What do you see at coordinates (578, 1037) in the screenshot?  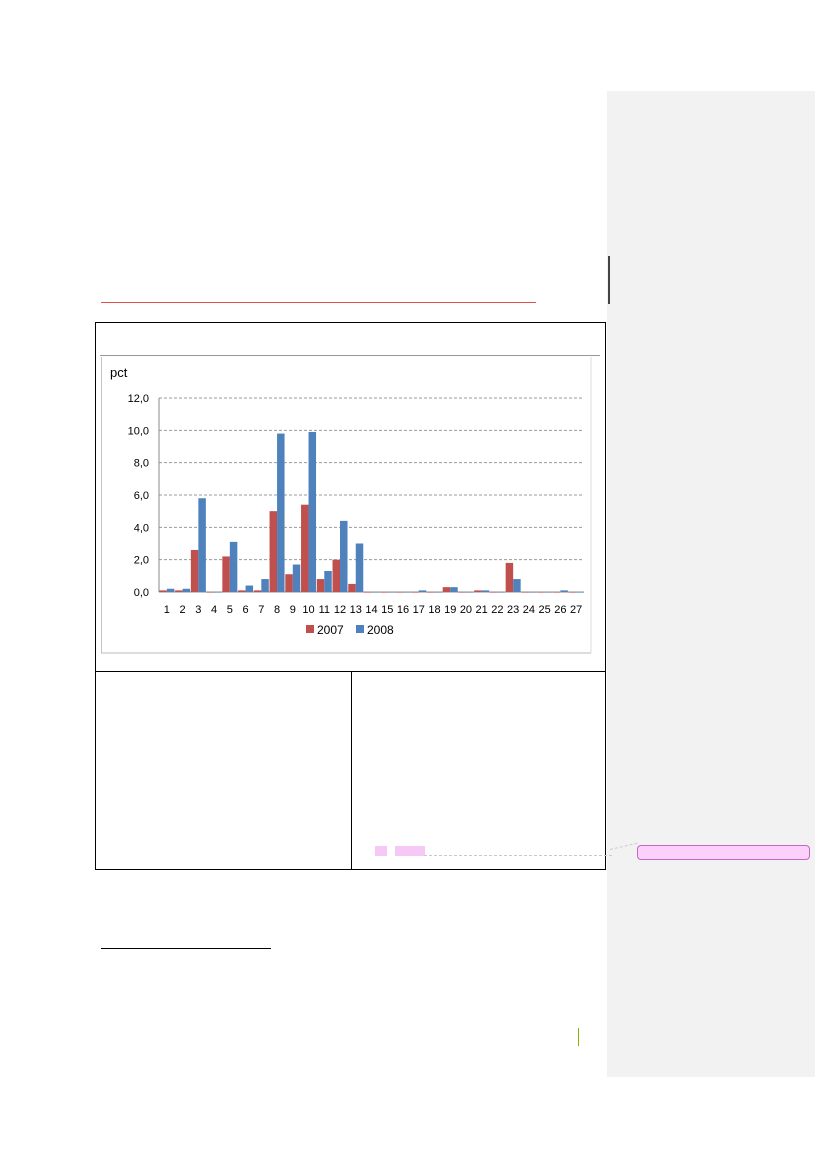 I see `page-number-bar` at bounding box center [578, 1037].